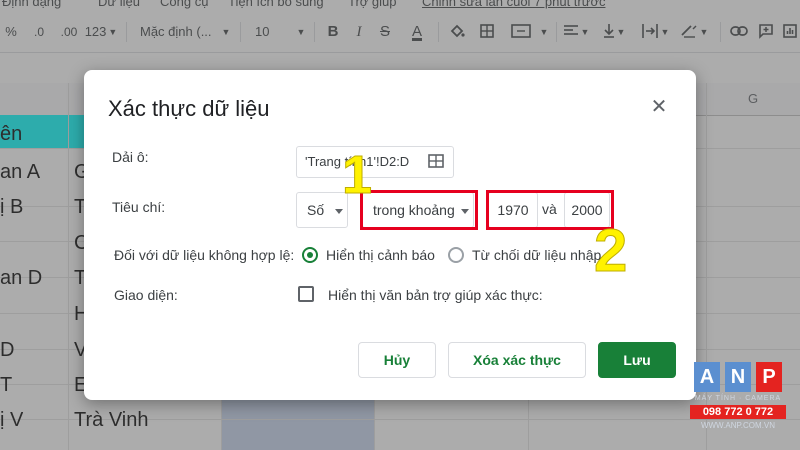  I want to click on criteria-type-dropdown: Số, so click(322, 210).